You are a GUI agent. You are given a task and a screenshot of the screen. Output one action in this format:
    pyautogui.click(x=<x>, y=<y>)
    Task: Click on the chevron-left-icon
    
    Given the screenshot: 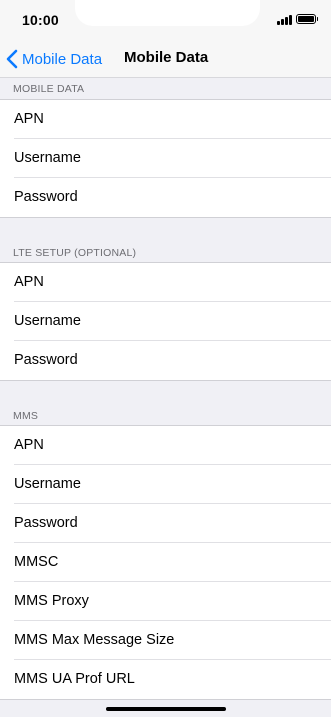 What is the action you would take?
    pyautogui.click(x=12, y=59)
    